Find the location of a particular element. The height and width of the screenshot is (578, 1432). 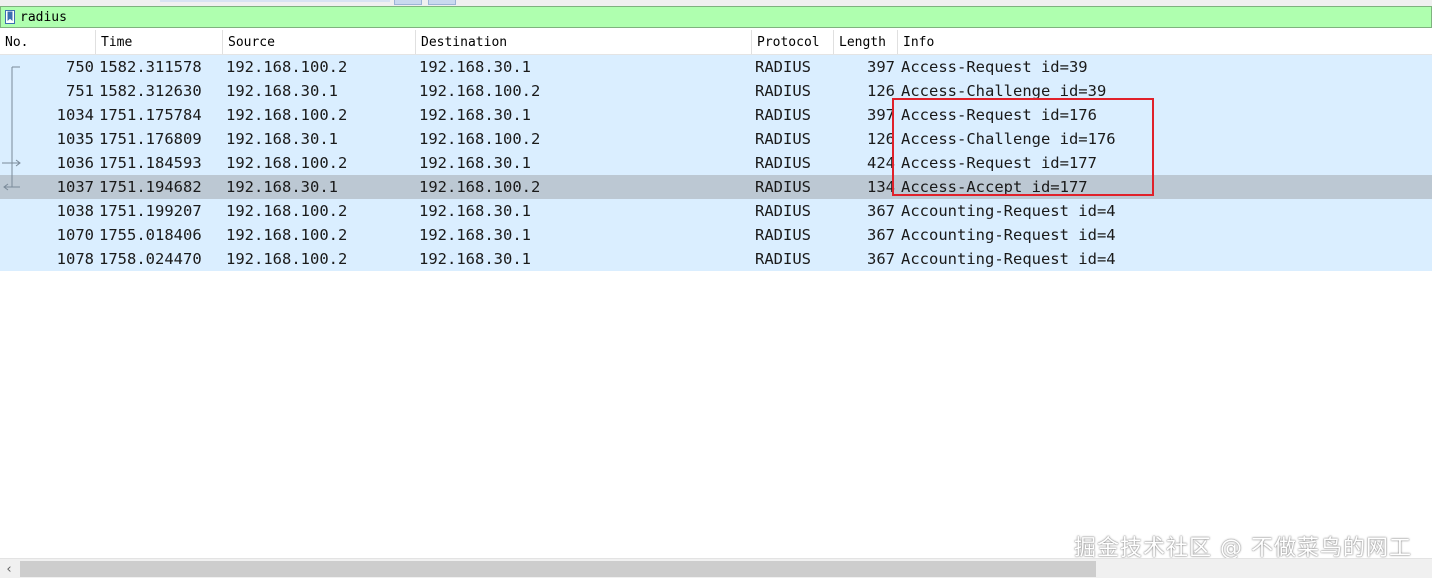

column-header-length: Length is located at coordinates (866, 42).